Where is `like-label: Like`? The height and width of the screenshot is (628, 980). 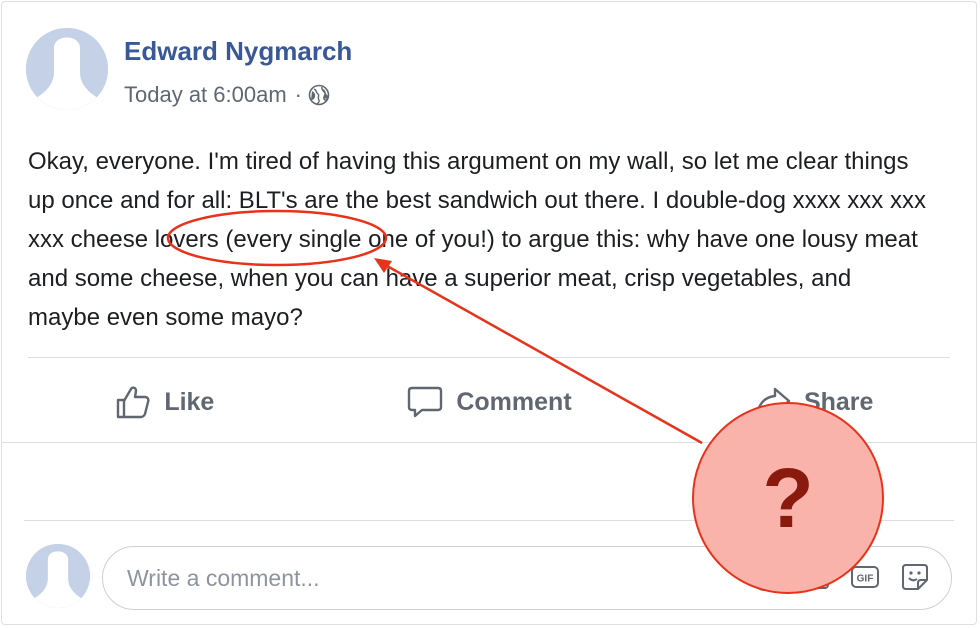 like-label: Like is located at coordinates (189, 401).